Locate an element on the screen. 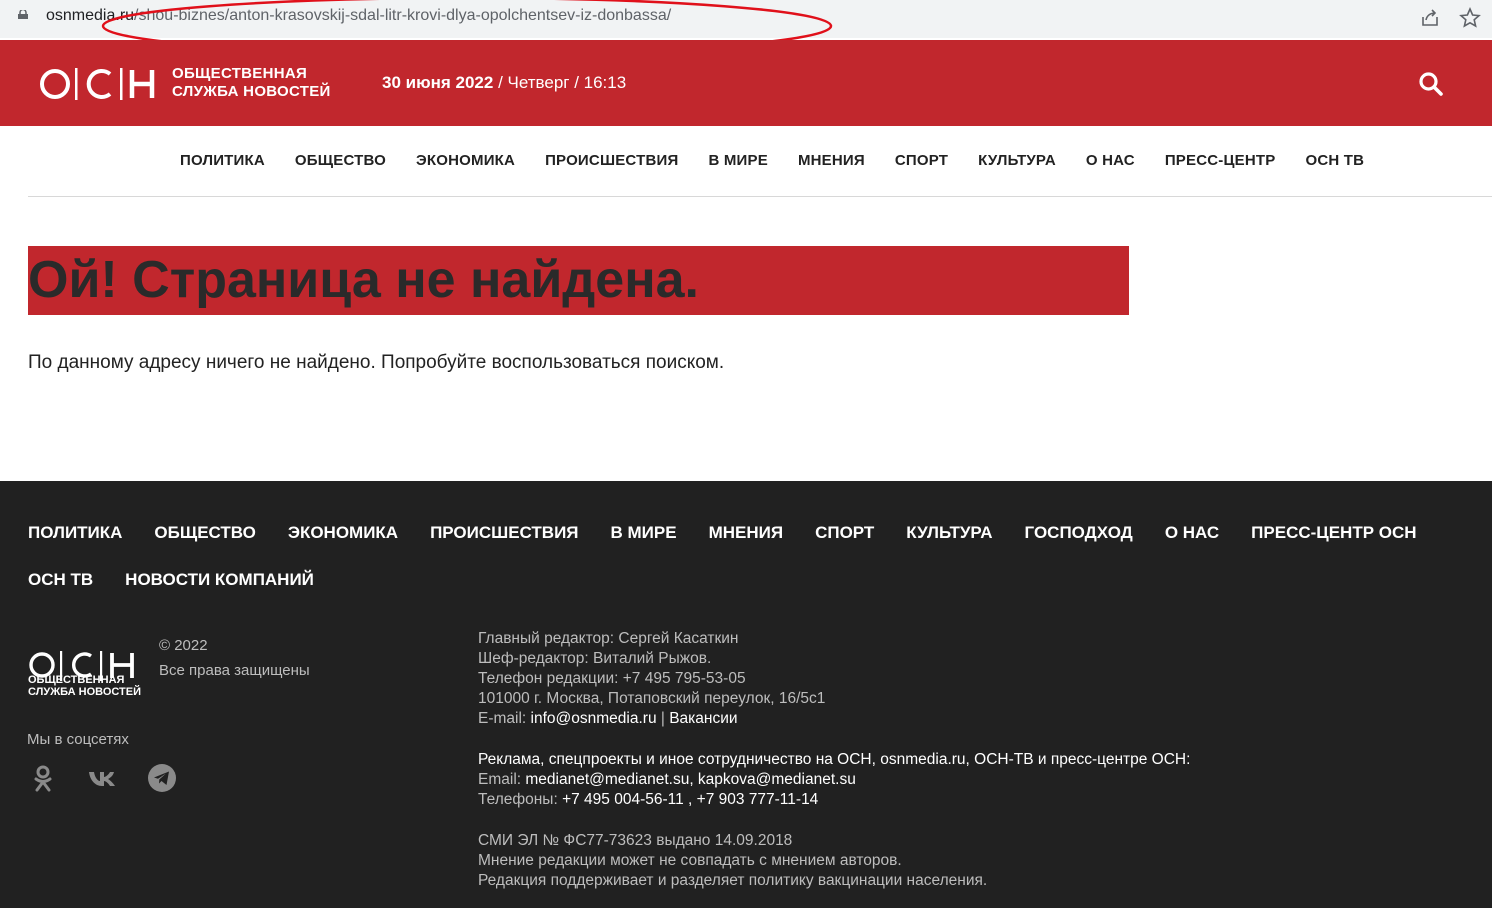 The image size is (1492, 908). email-link: info@osnmedia.ru is located at coordinates (594, 718).